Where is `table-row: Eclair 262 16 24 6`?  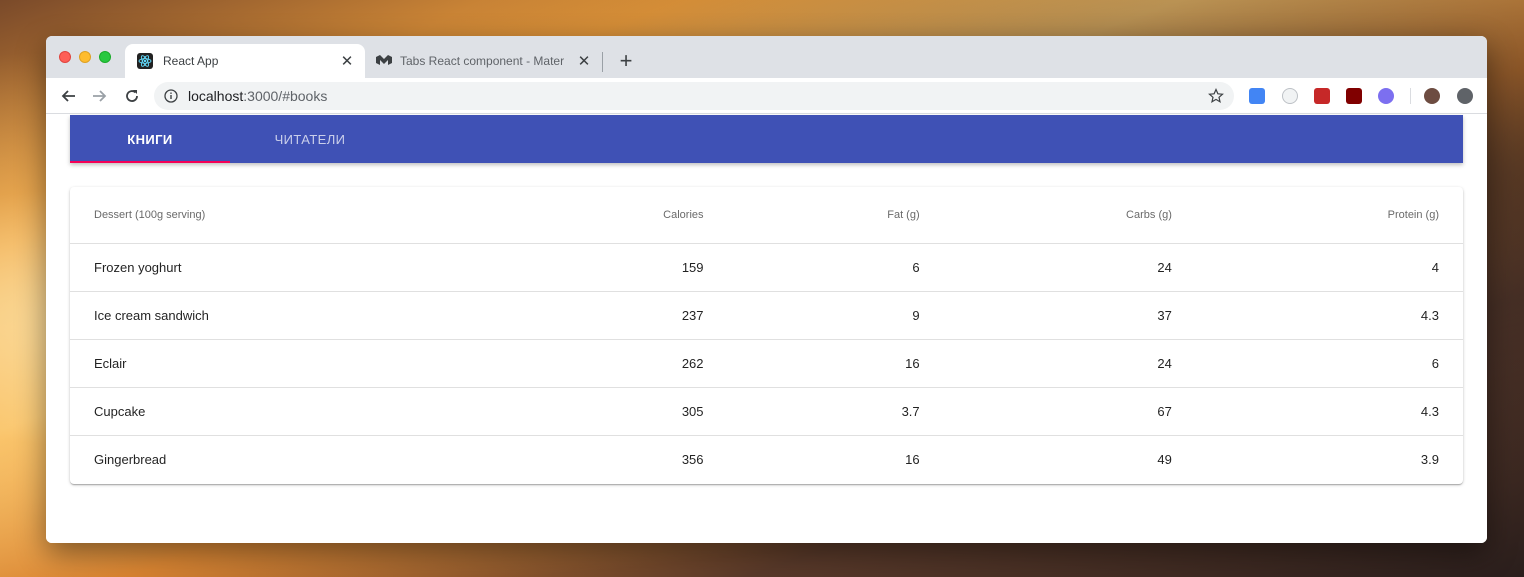 table-row: Eclair 262 16 24 6 is located at coordinates (766, 363).